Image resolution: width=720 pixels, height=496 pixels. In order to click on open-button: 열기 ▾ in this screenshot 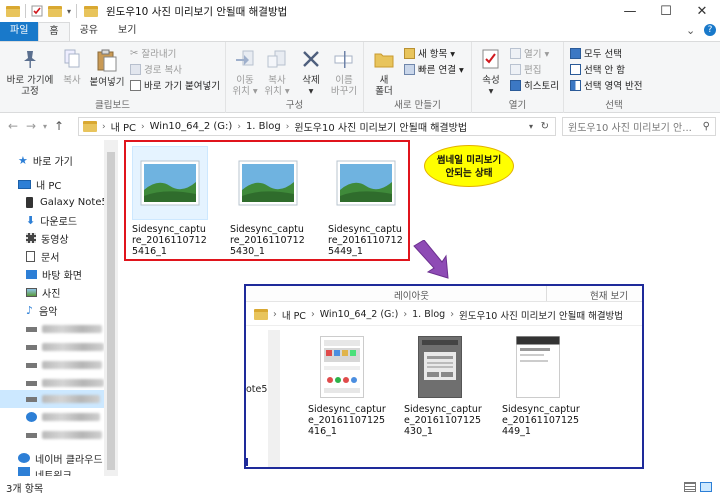, I will do `click(529, 53)`.